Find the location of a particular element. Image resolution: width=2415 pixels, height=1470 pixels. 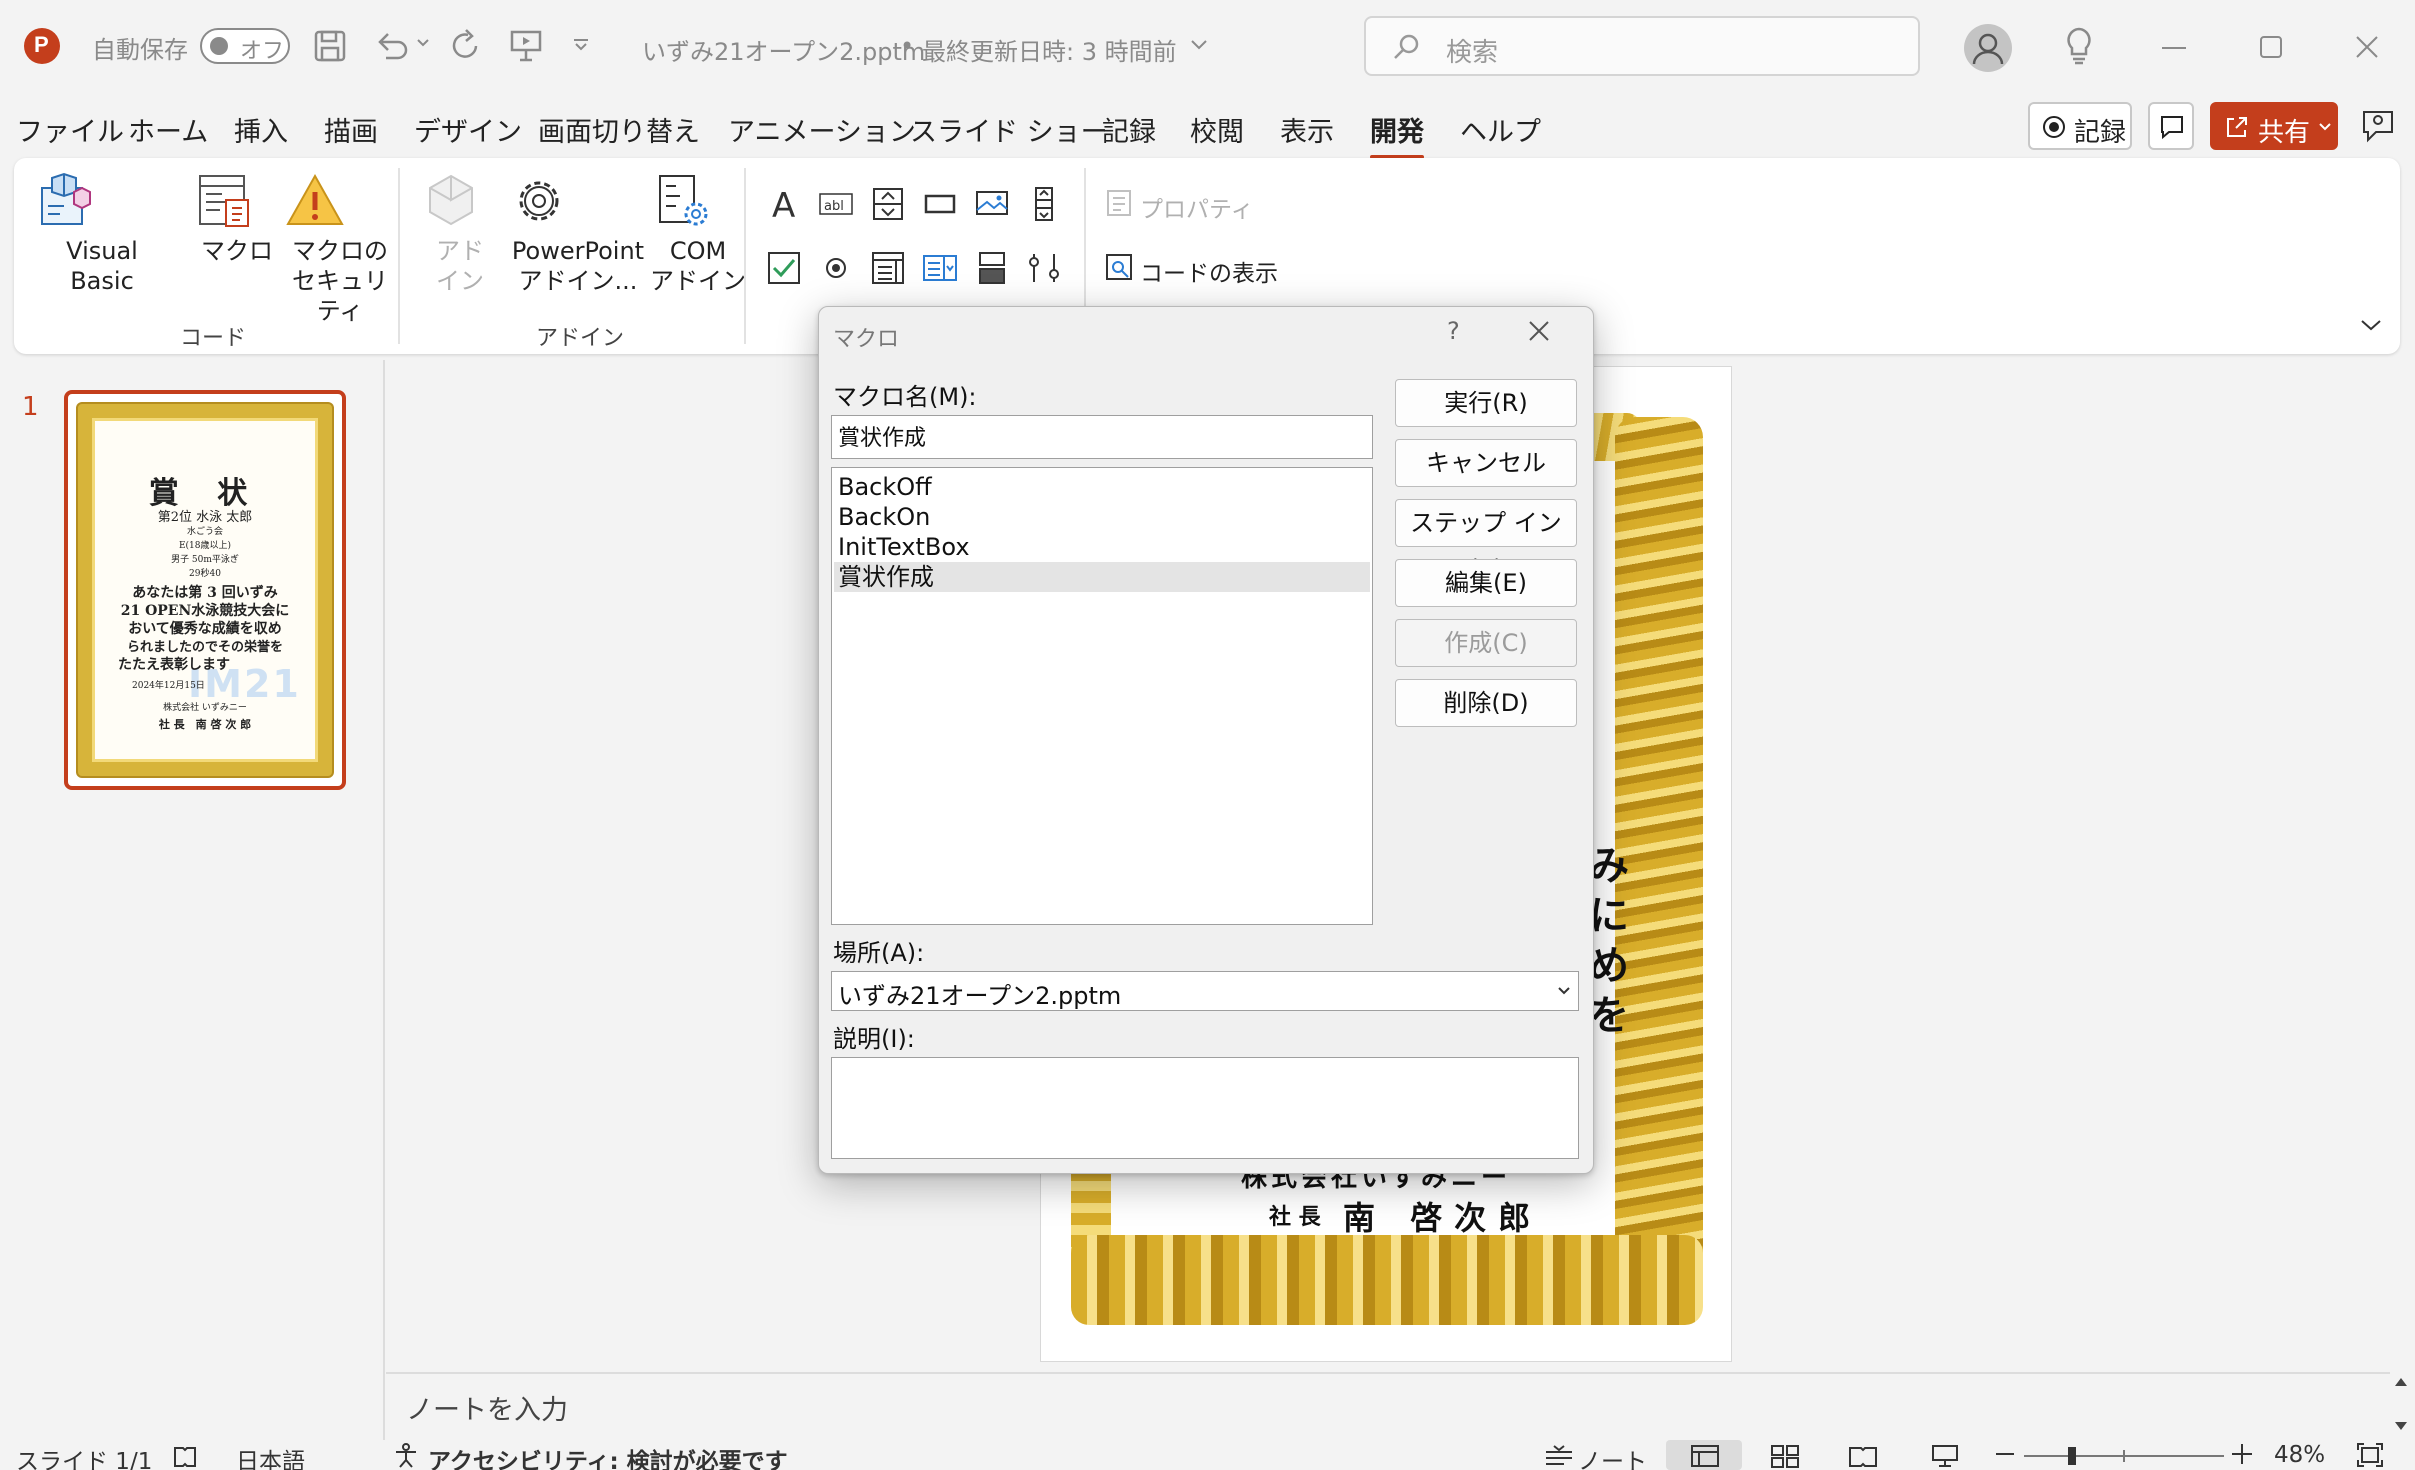

comments-button is located at coordinates (2171, 126).